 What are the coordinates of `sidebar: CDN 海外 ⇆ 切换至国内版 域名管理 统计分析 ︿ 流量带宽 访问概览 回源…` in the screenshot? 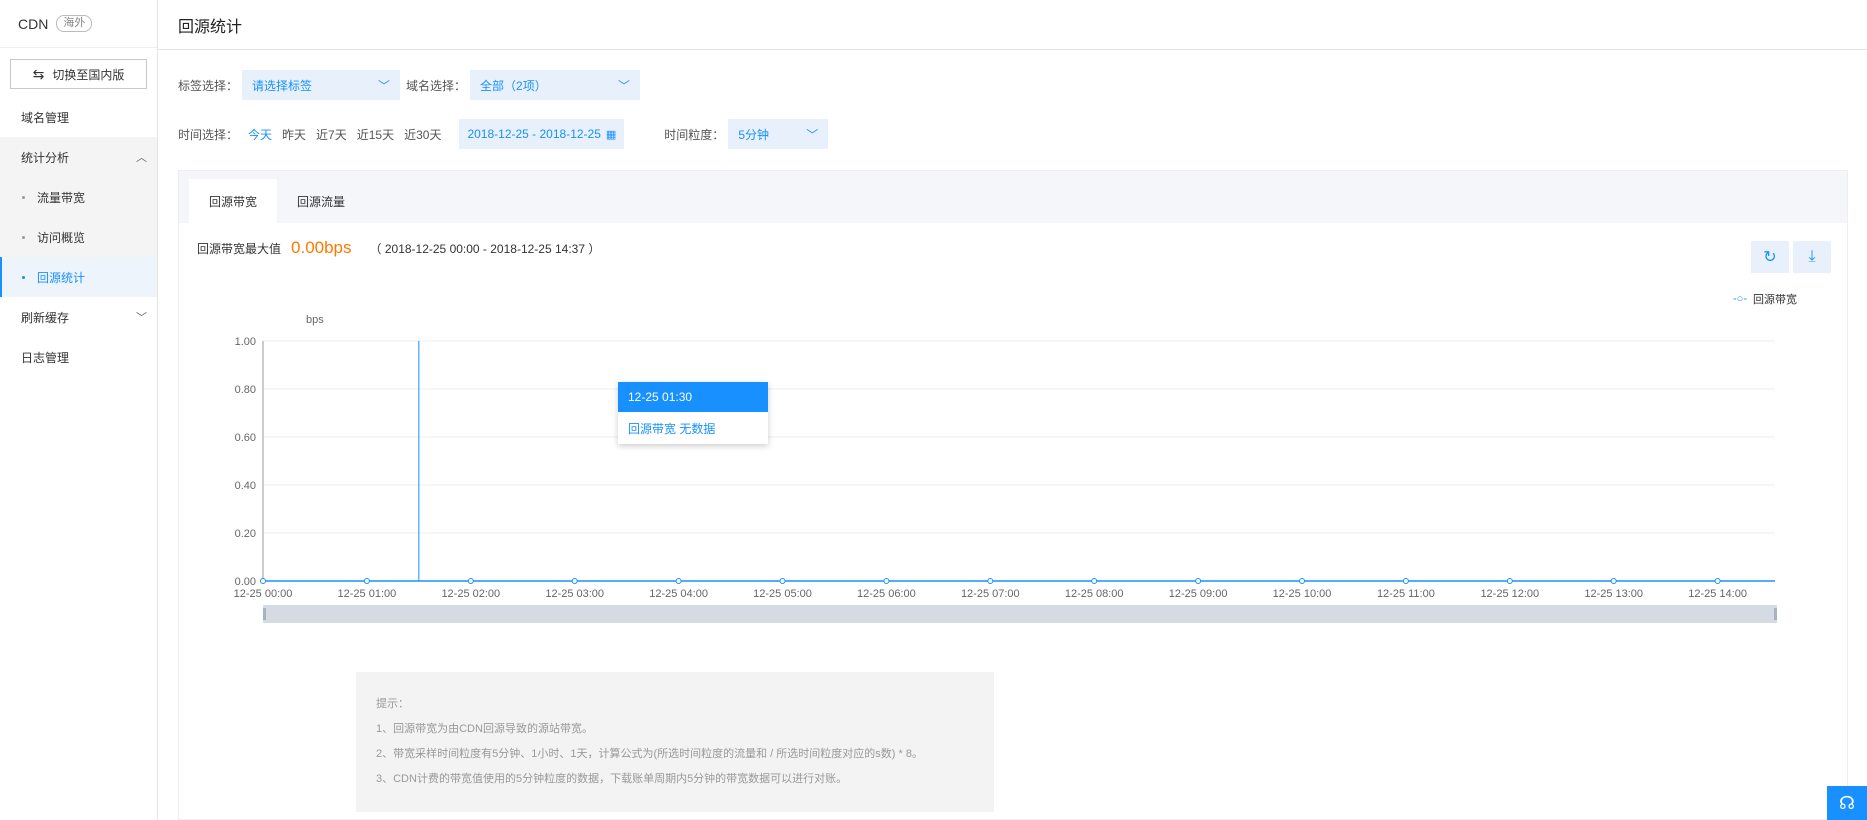 It's located at (79, 410).